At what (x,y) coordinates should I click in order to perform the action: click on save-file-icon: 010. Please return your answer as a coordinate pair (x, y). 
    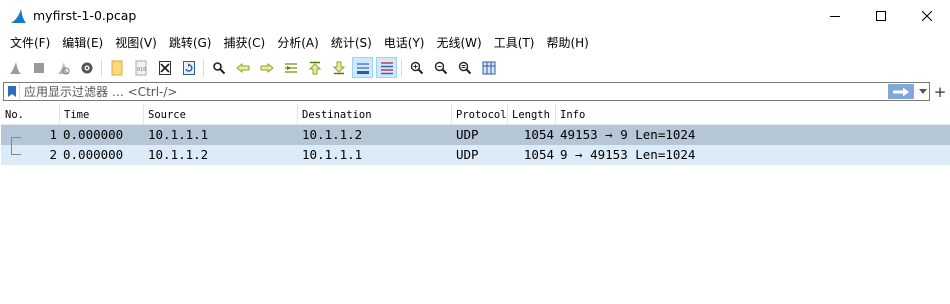
    Looking at the image, I should click on (140, 67).